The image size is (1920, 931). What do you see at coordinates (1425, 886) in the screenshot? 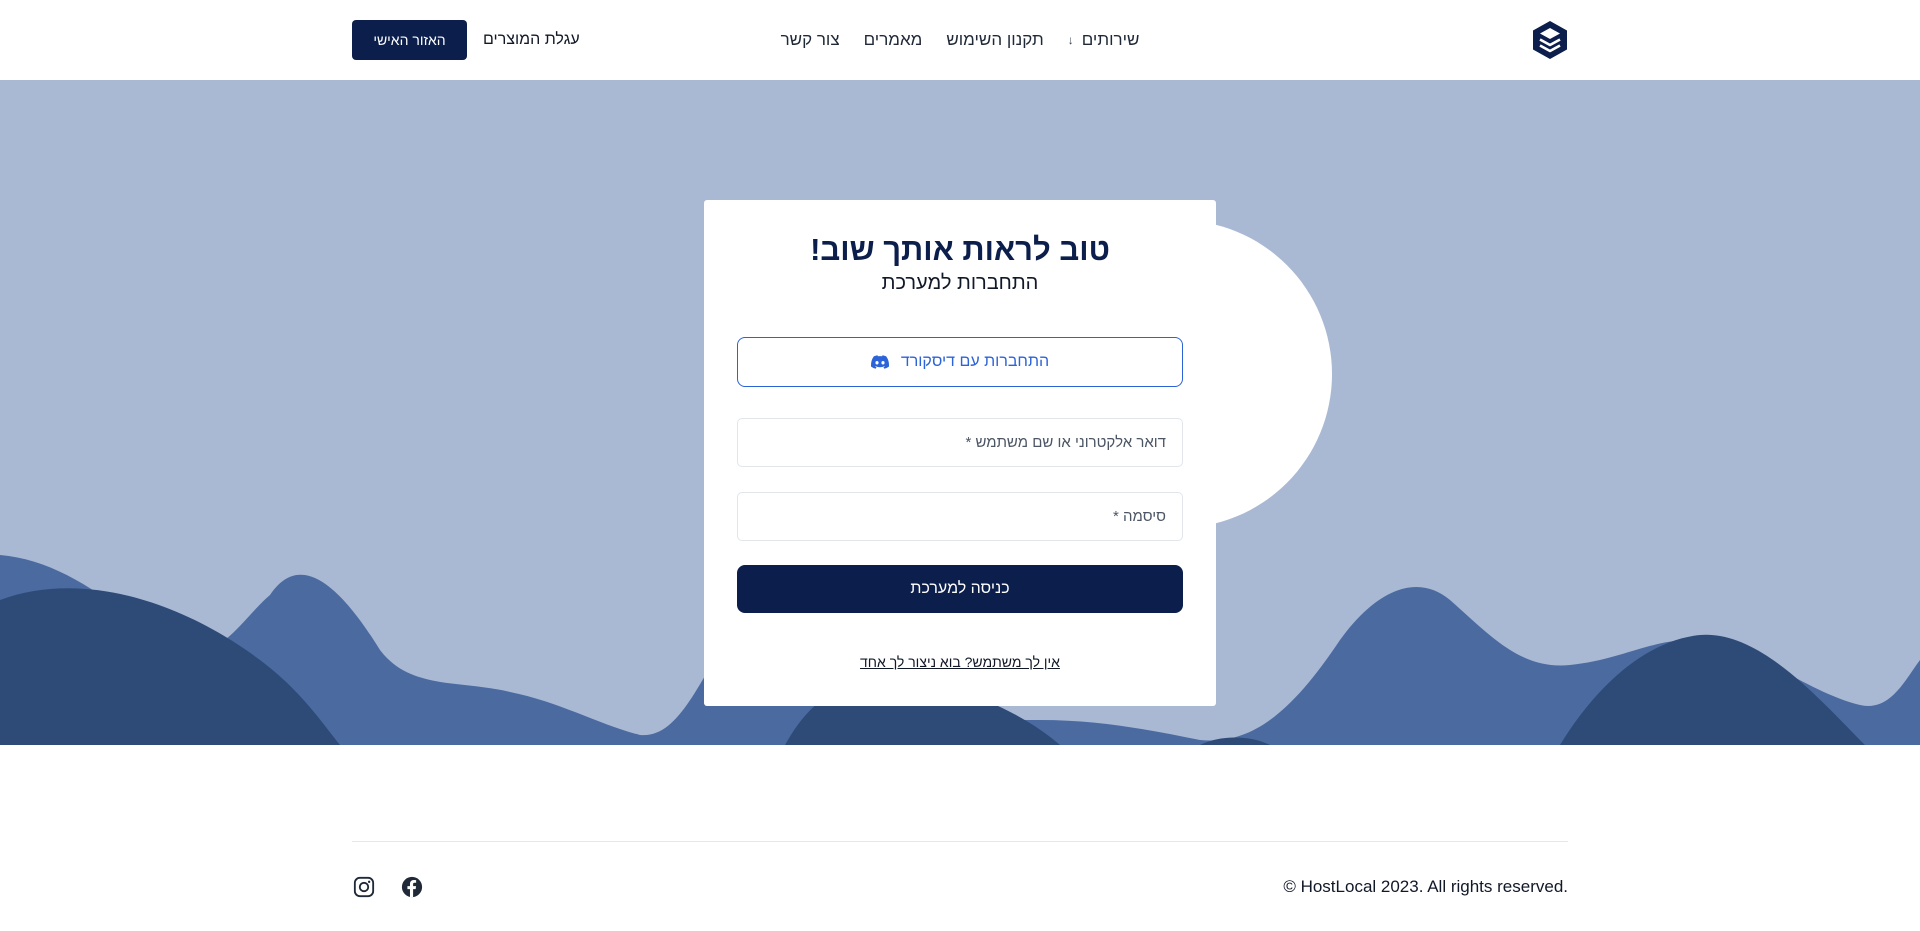
I see `copyright-text: © HostLocal 2023. All rights reserved.` at bounding box center [1425, 886].